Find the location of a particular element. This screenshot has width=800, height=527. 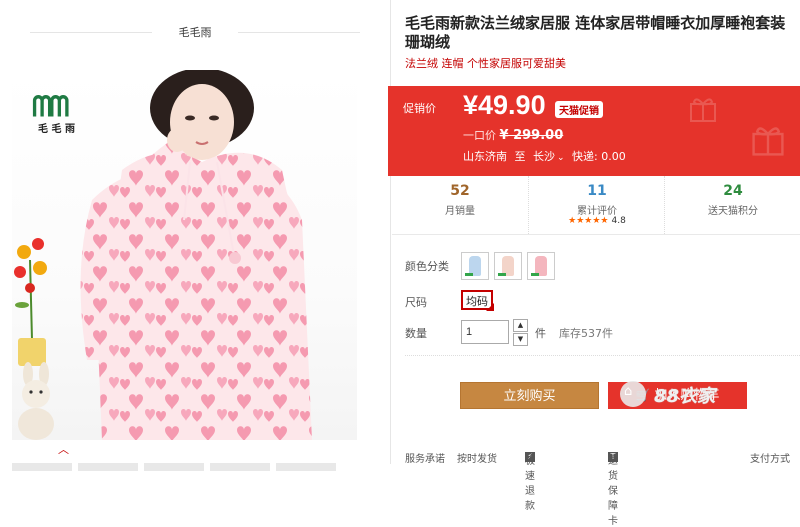

original-price-label: 一口价 is located at coordinates (479, 135).